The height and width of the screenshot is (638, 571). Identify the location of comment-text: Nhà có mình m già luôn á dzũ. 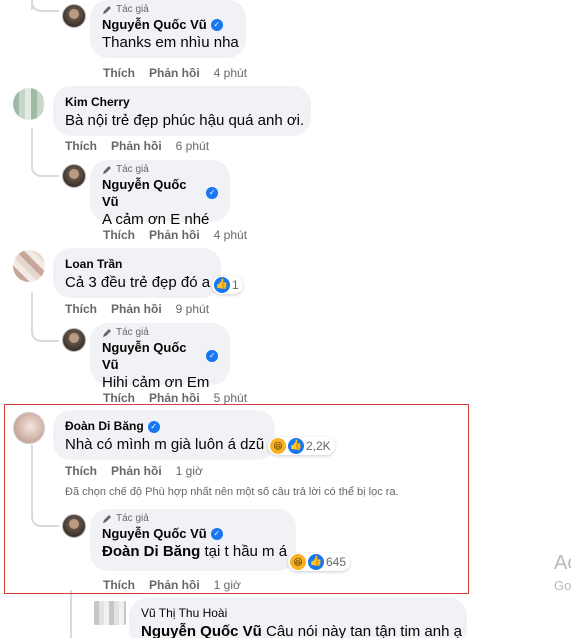
(165, 444).